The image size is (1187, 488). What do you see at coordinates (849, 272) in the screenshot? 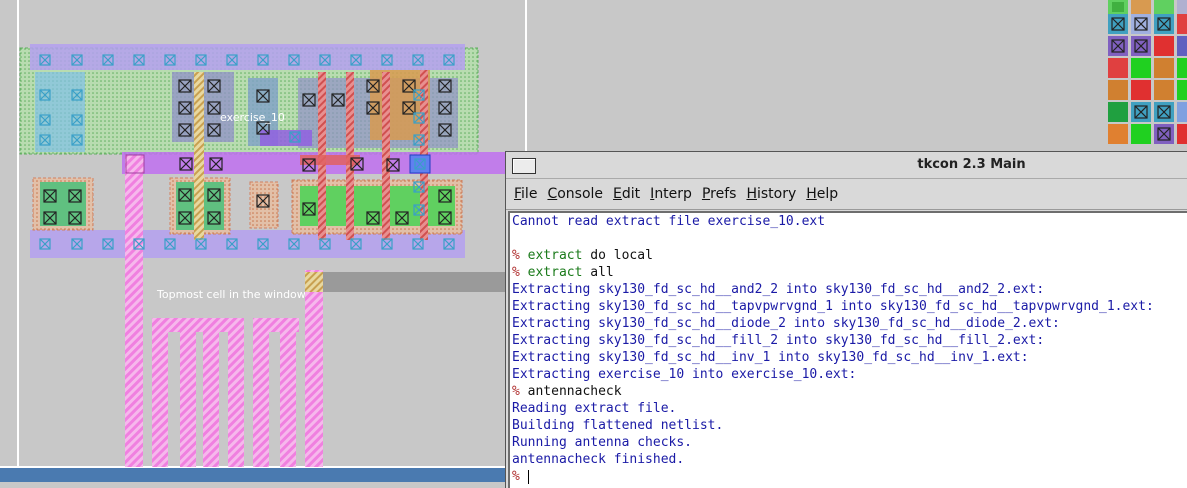
I see `console-line: % extract all` at bounding box center [849, 272].